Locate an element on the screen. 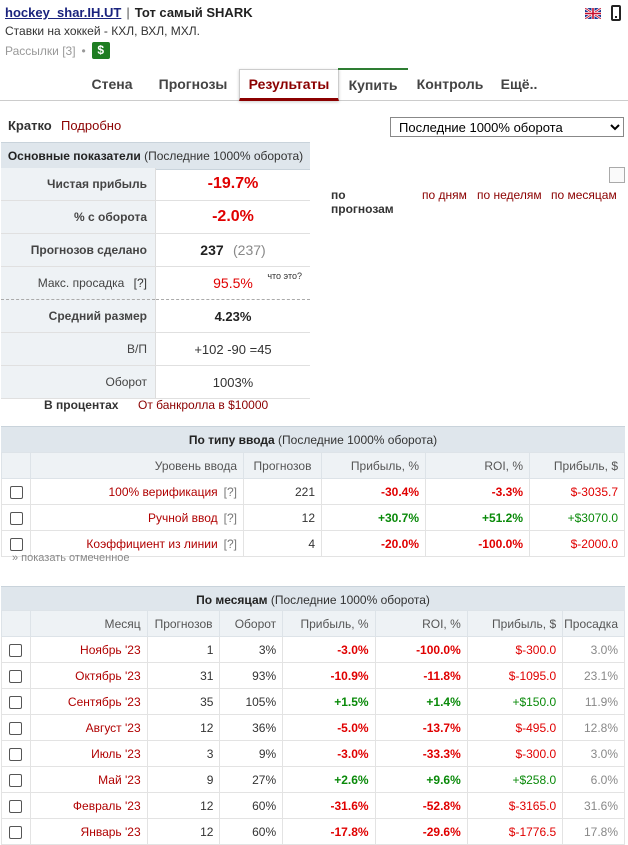 This screenshot has height=845, width=628. month-link: Август '23 is located at coordinates (113, 728).